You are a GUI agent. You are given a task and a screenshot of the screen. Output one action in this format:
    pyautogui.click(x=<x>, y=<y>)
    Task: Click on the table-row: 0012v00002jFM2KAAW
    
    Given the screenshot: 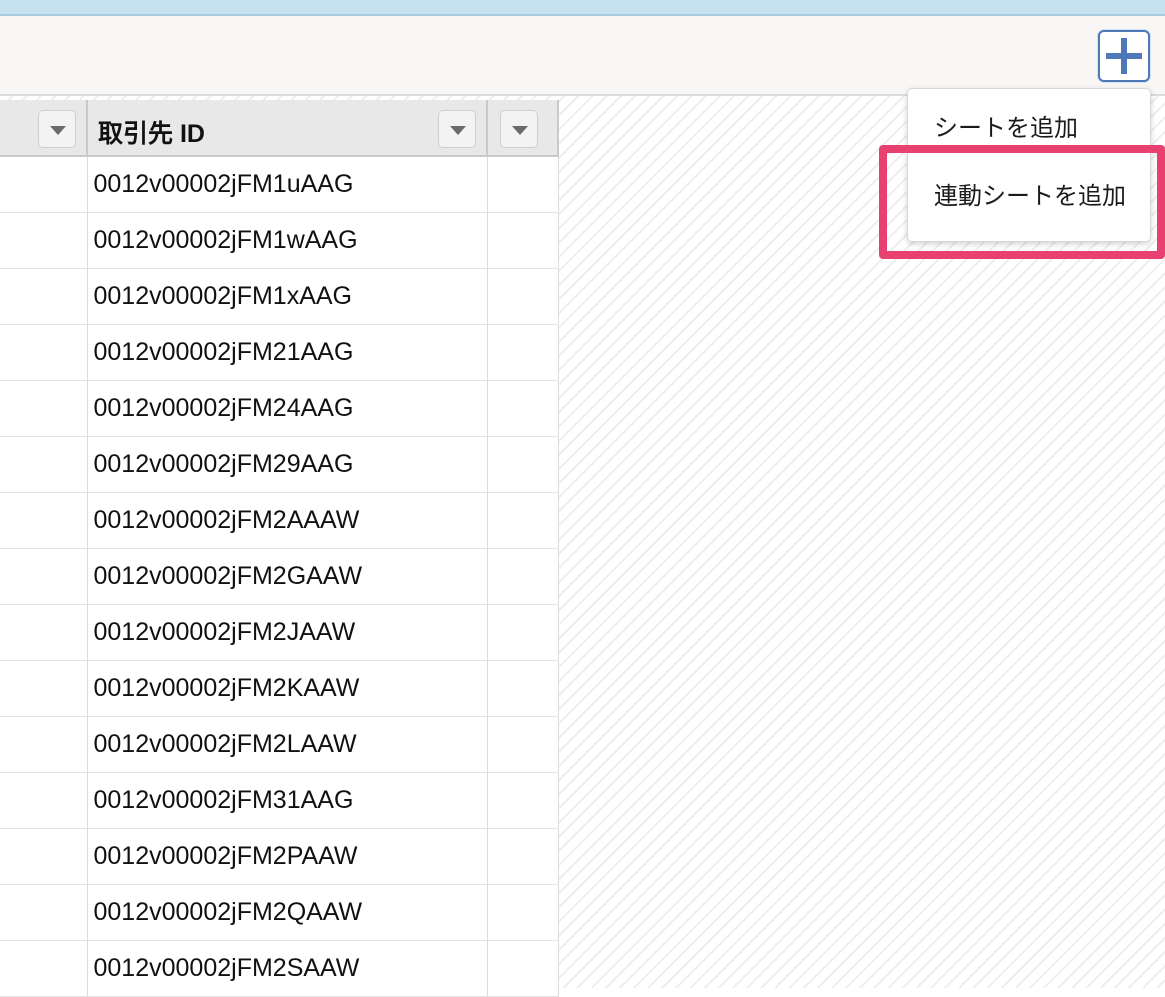 What is the action you would take?
    pyautogui.click(x=279, y=688)
    